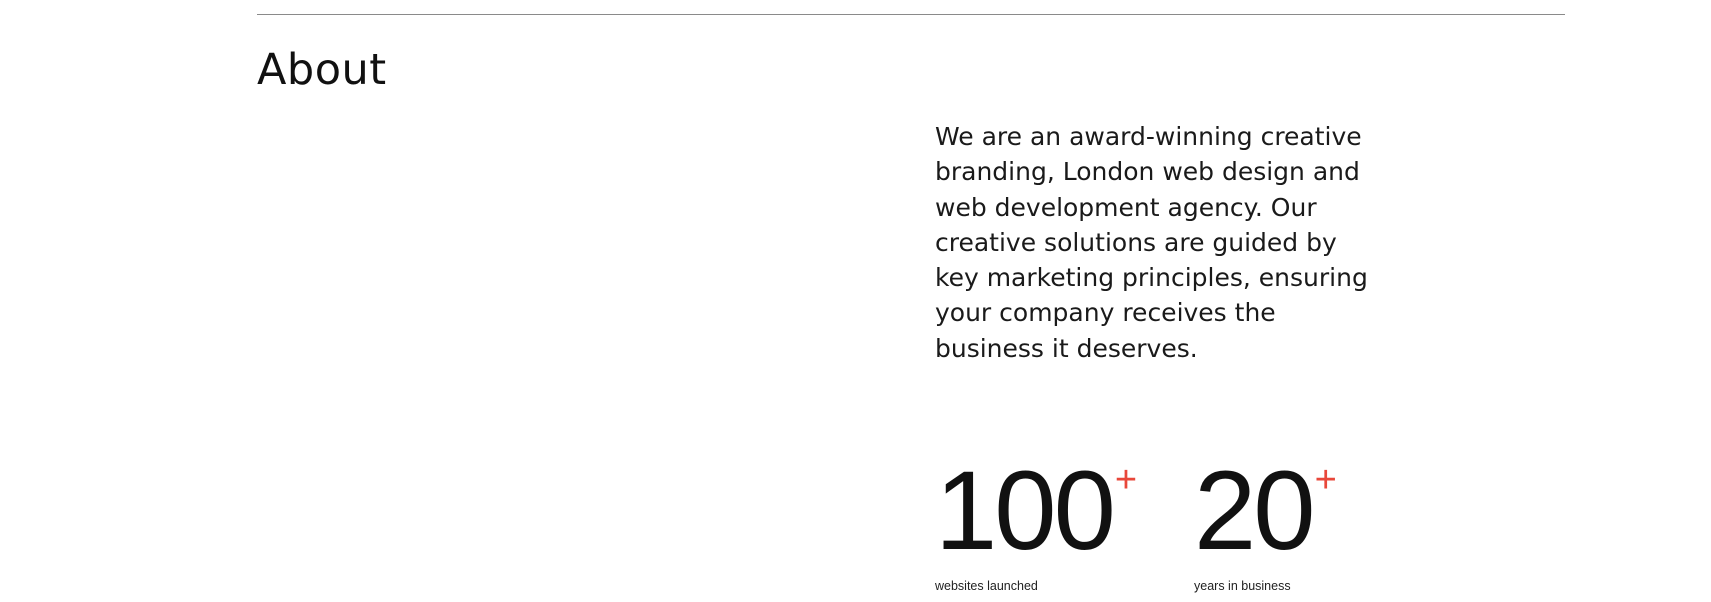 Image resolution: width=1711 pixels, height=602 pixels. Describe the element at coordinates (1242, 586) in the screenshot. I see `stat-label: years in business` at that location.